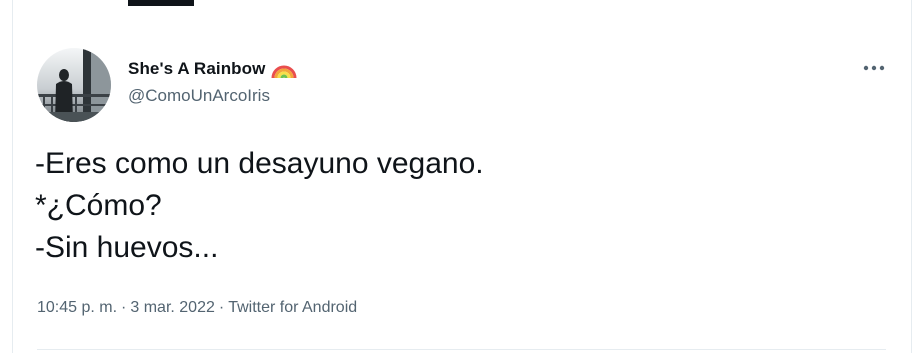 This screenshot has height=353, width=920. Describe the element at coordinates (12, 176) in the screenshot. I see `frame-left-border` at that location.